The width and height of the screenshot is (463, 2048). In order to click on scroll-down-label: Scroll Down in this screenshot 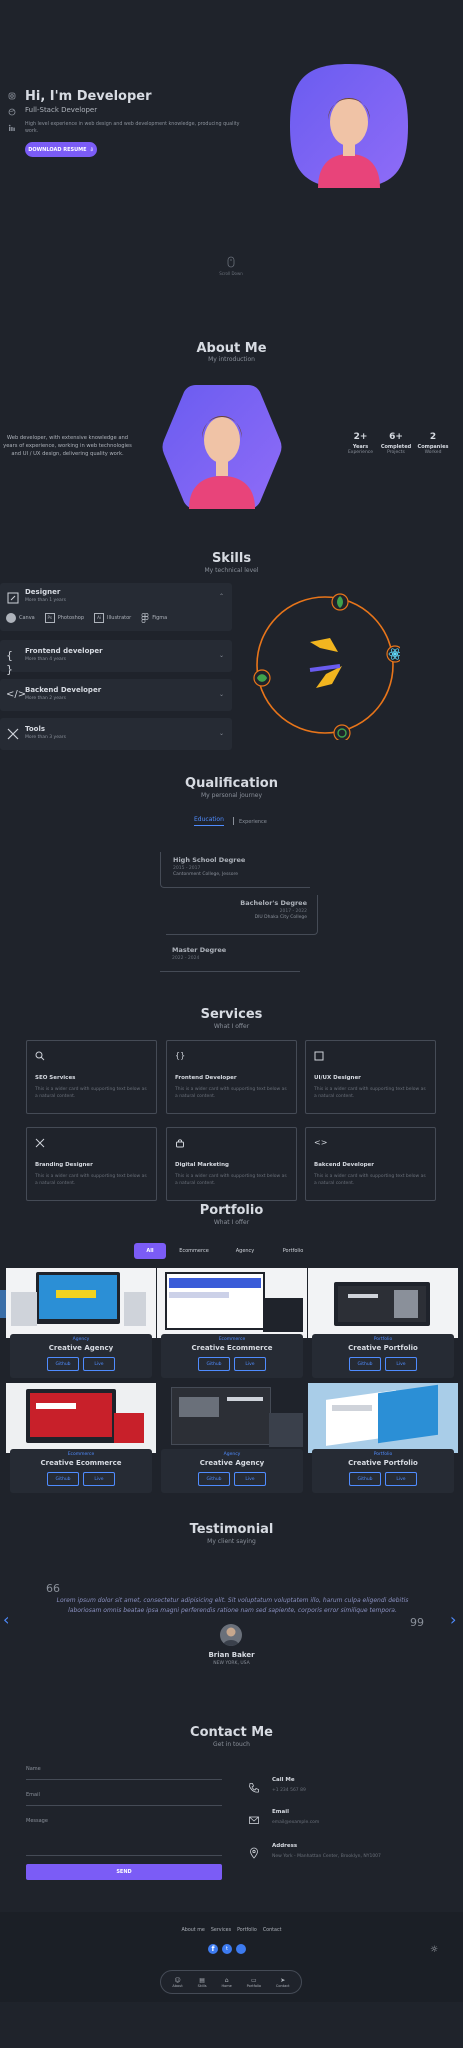, I will do `click(231, 273)`.